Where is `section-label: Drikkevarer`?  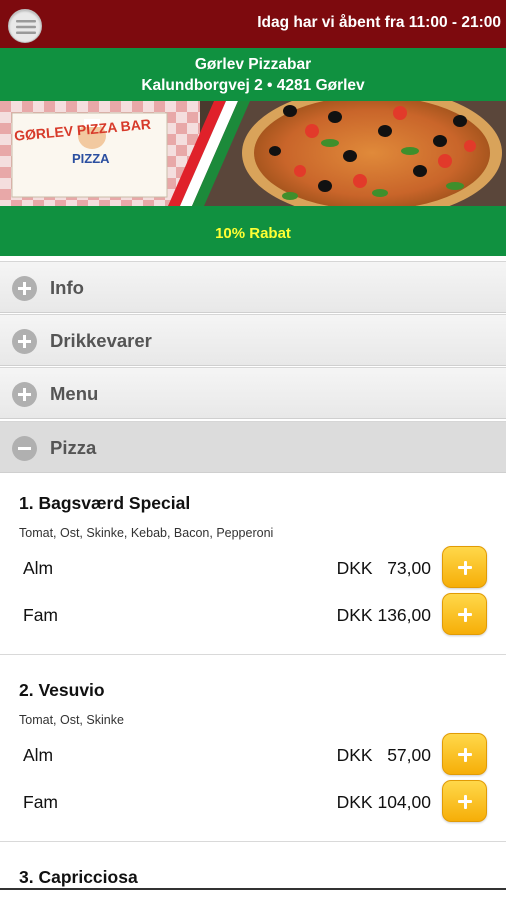
section-label: Drikkevarer is located at coordinates (101, 340).